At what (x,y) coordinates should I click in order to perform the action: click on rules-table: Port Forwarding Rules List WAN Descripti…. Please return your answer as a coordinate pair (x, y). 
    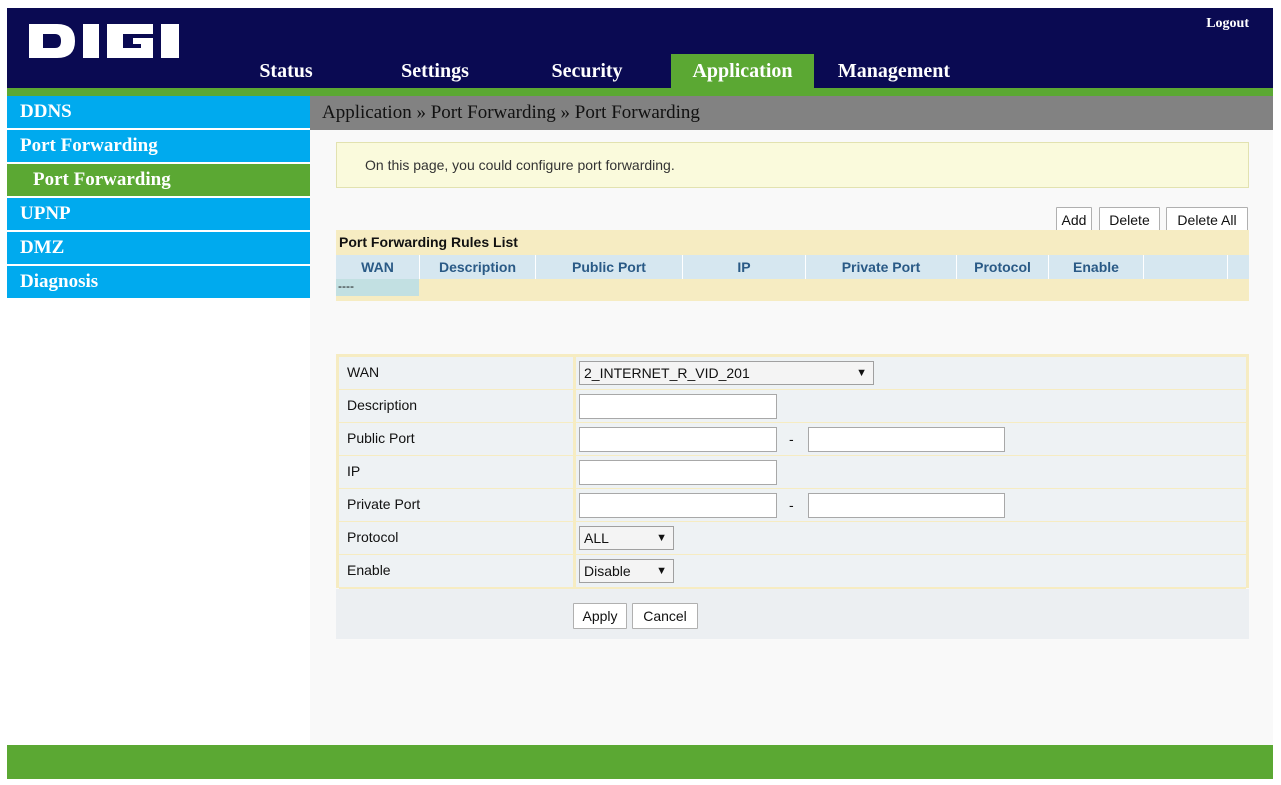
    Looking at the image, I should click on (792, 265).